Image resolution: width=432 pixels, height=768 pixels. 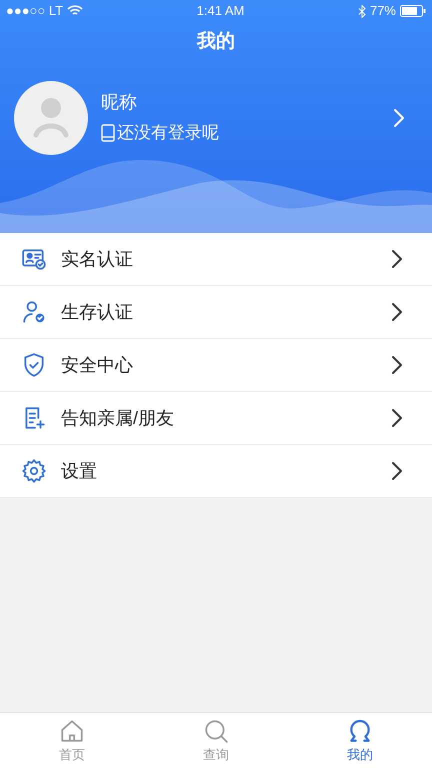 I want to click on menu-item: 安全中心, so click(x=216, y=365).